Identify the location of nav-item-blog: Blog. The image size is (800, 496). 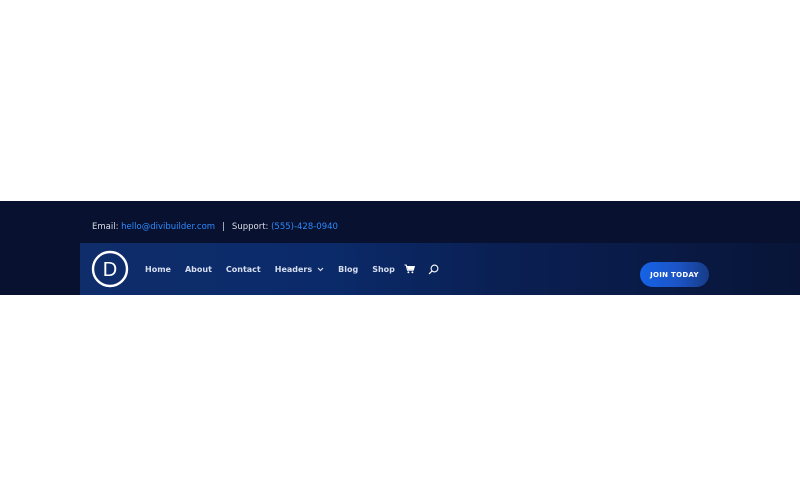
(348, 269).